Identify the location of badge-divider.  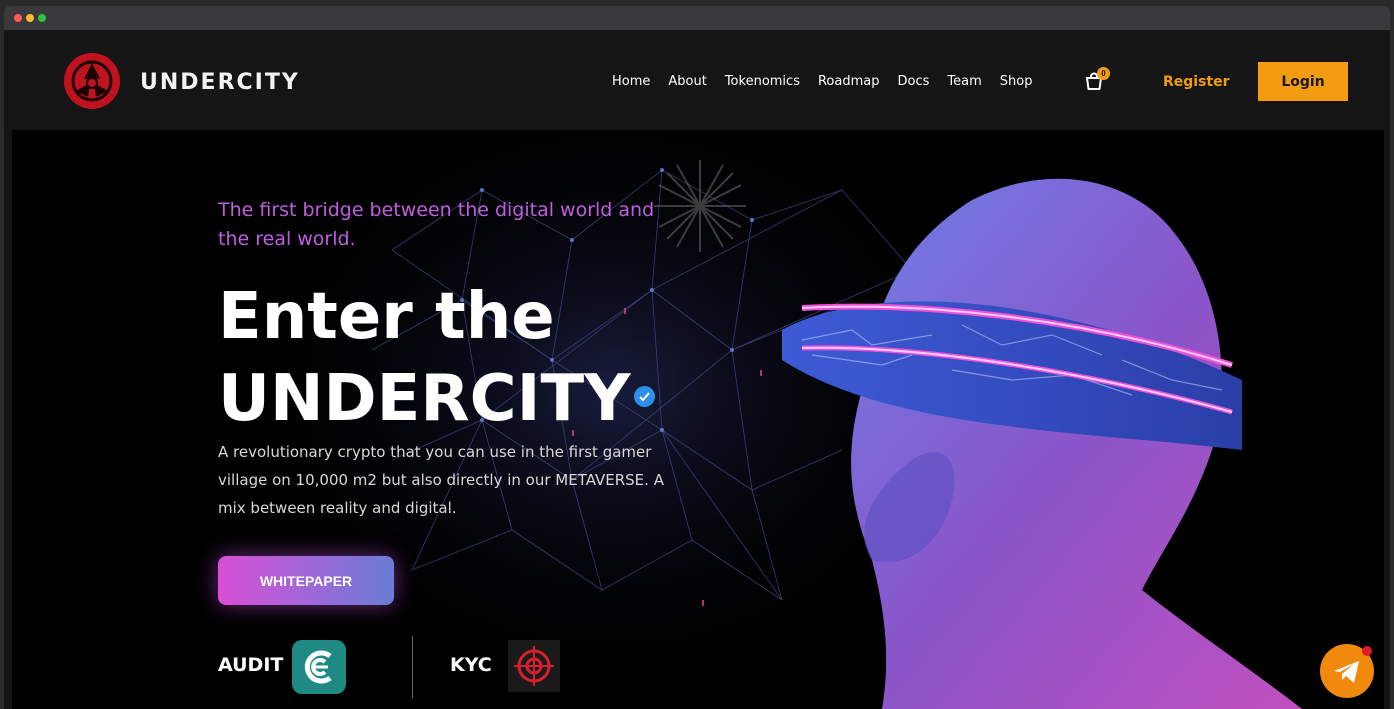
(412, 667).